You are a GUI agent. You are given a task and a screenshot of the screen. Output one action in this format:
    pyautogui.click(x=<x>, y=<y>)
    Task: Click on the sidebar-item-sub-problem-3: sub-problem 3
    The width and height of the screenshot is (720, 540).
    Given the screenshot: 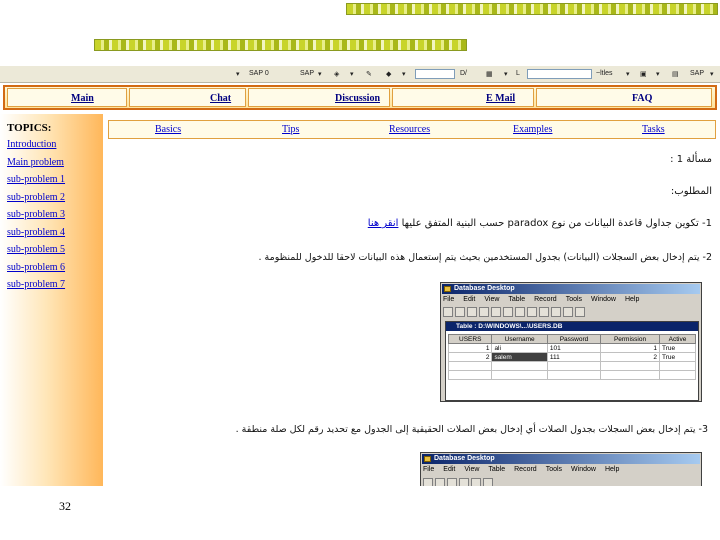 What is the action you would take?
    pyautogui.click(x=36, y=214)
    